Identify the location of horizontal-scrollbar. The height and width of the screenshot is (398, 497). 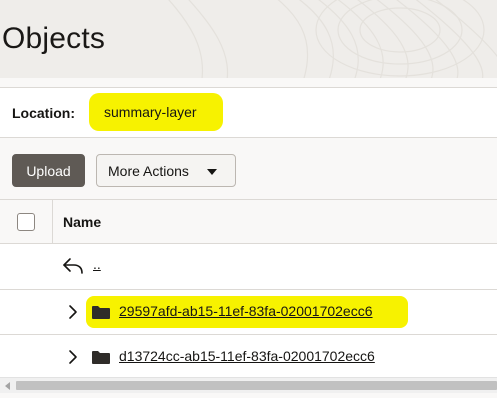
(248, 385).